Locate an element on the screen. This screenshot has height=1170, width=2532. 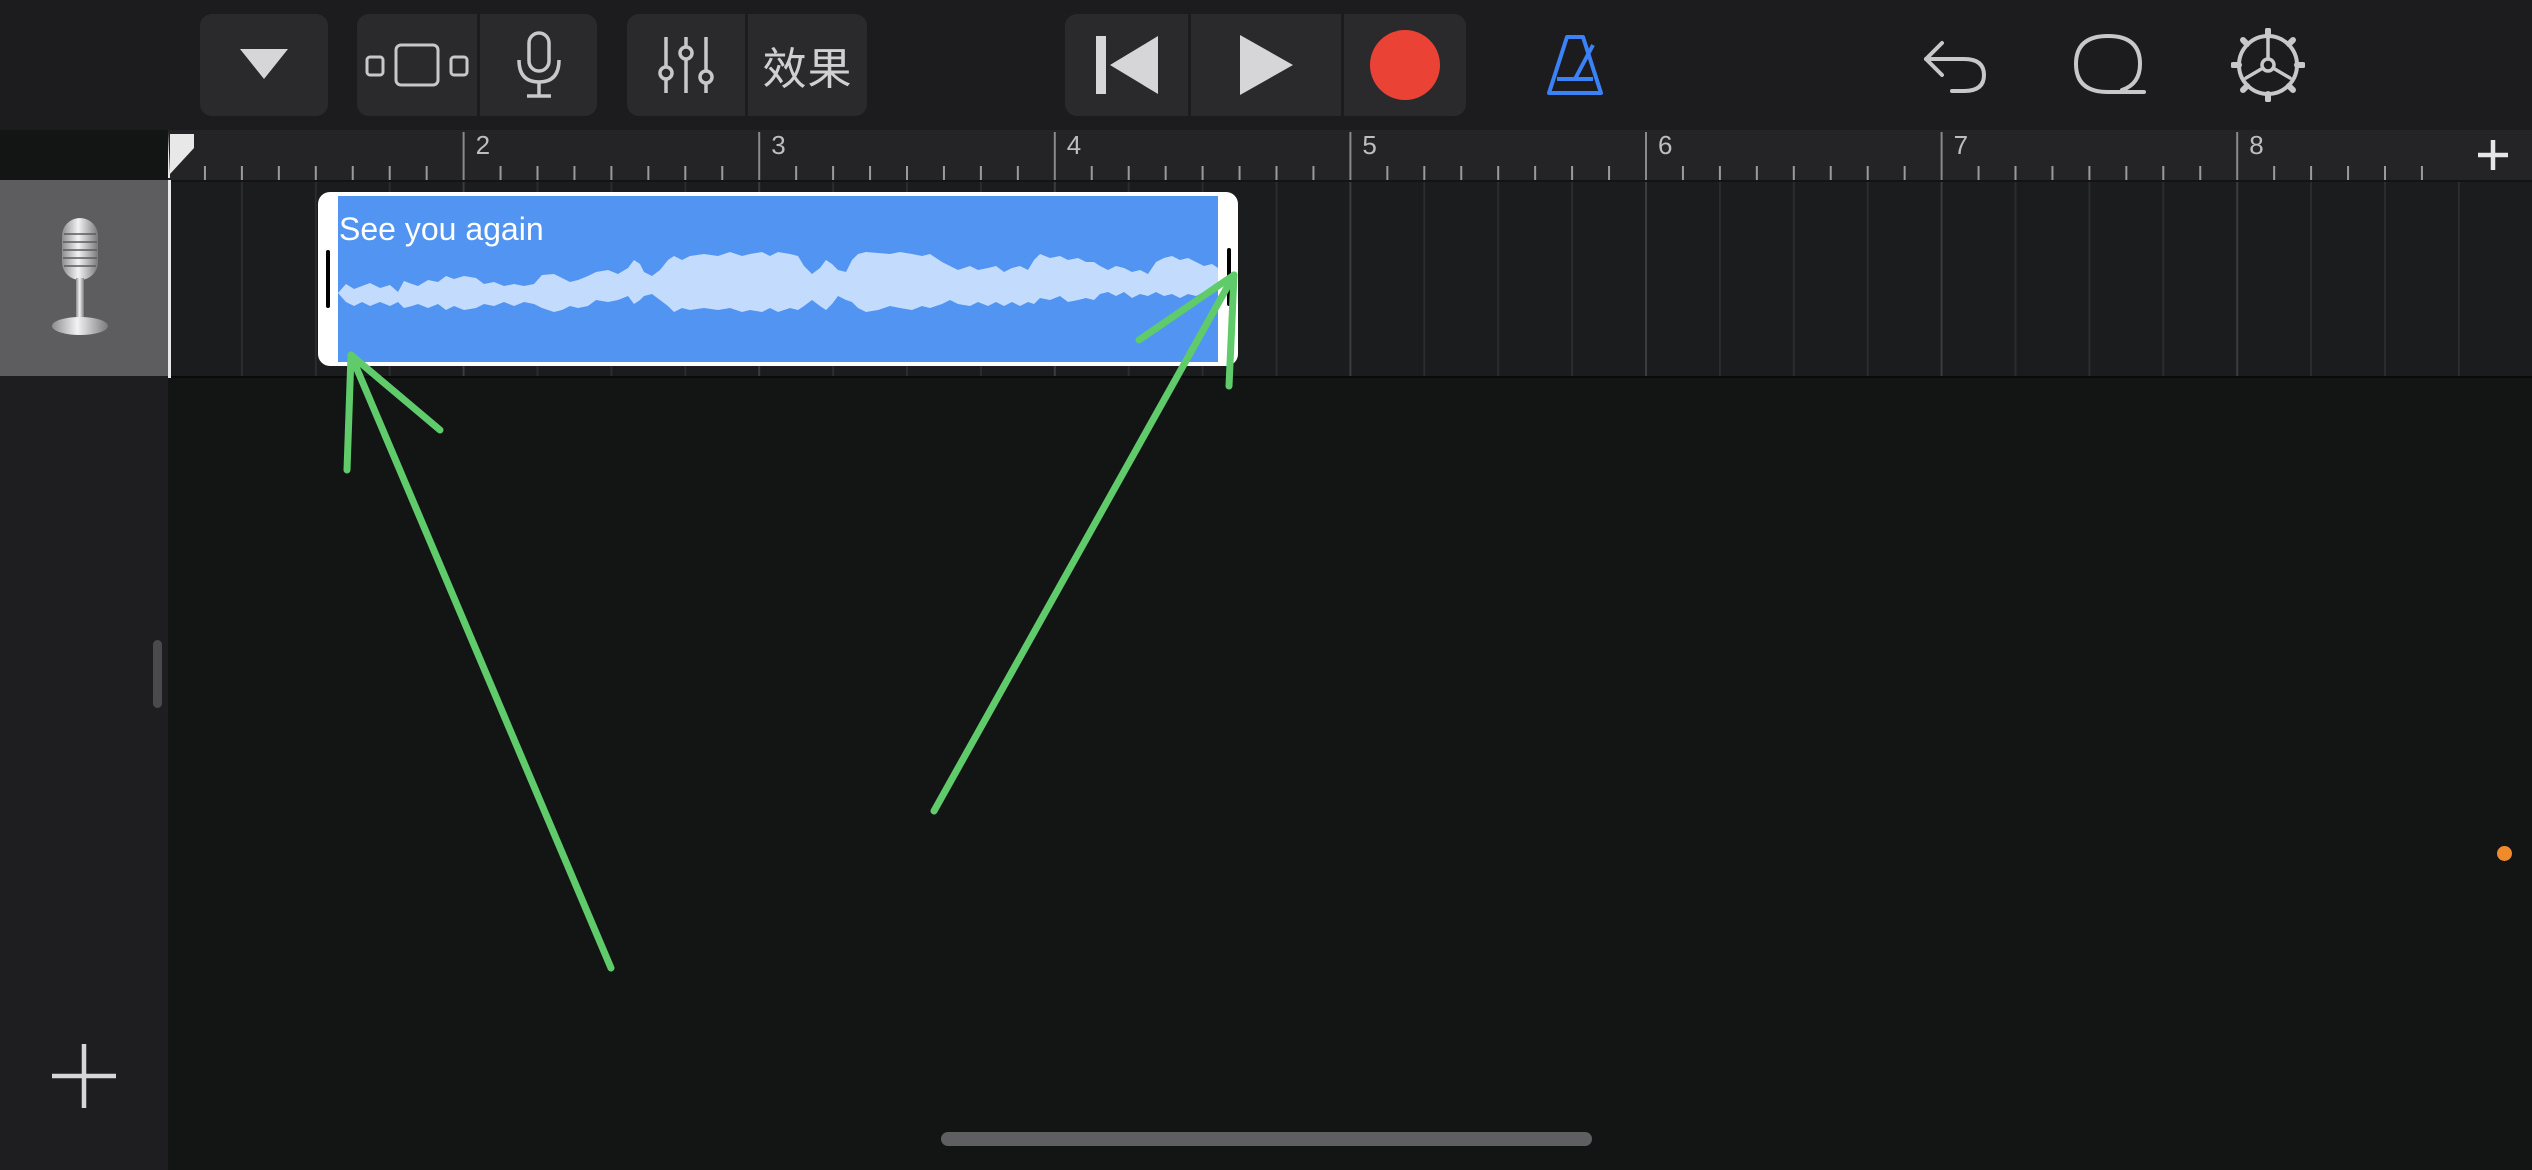
region-left-trim-handle is located at coordinates (328, 279).